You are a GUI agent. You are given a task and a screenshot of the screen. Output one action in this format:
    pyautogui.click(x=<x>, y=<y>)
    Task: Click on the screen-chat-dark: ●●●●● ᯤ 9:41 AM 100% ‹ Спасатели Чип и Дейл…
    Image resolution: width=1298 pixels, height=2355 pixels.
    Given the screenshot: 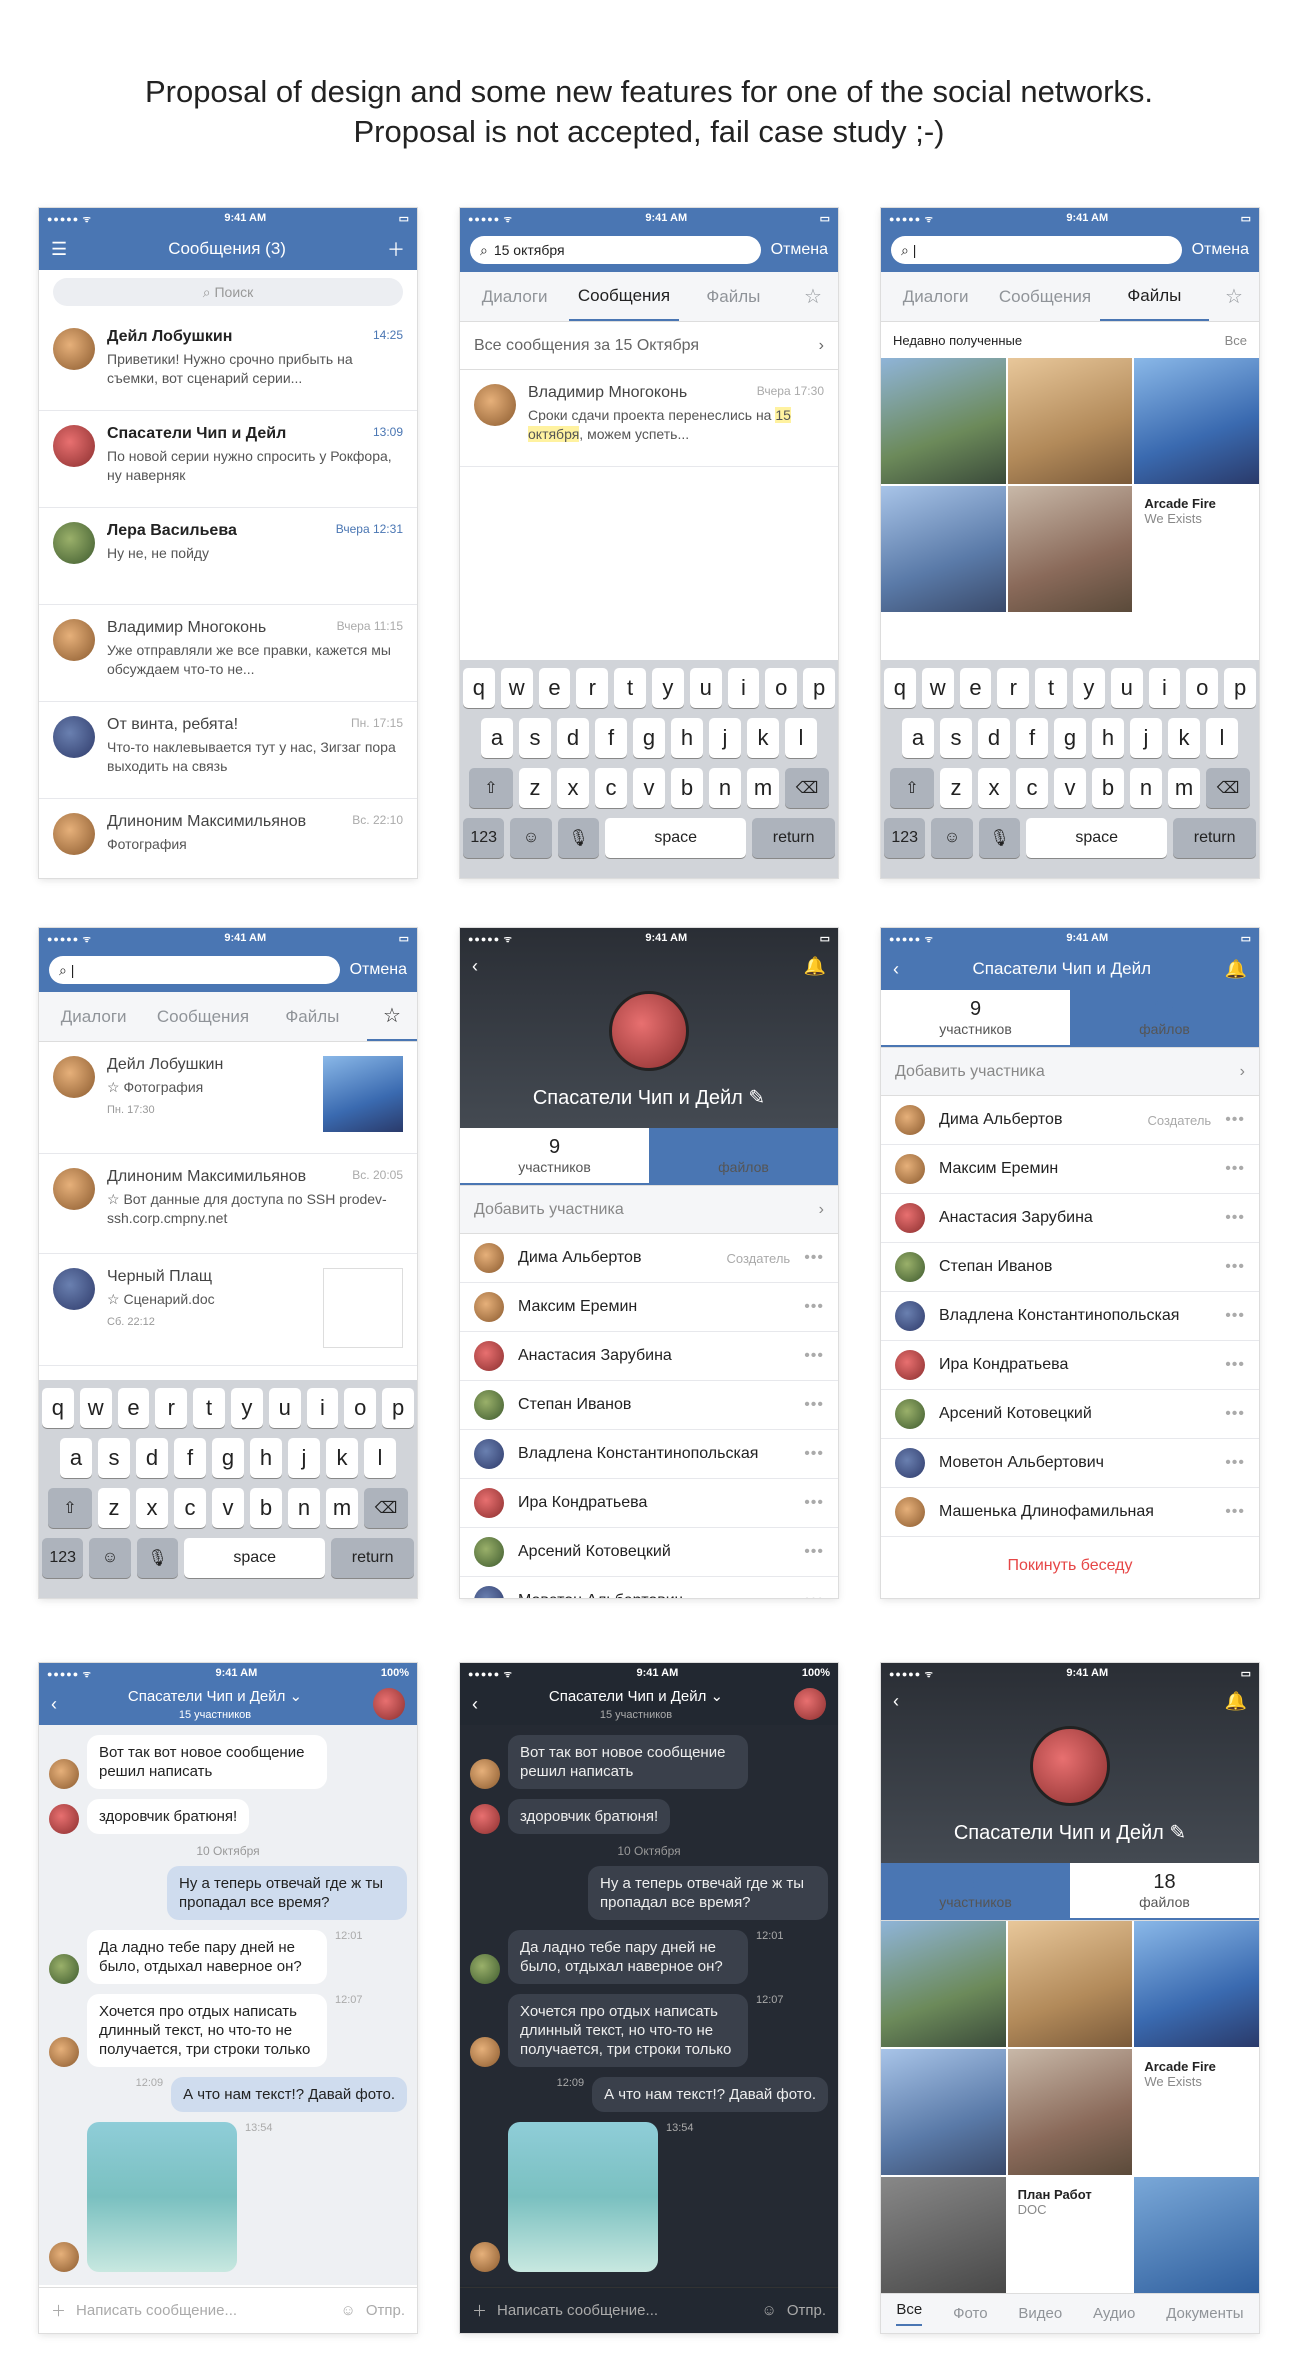 What is the action you would take?
    pyautogui.click(x=649, y=1998)
    